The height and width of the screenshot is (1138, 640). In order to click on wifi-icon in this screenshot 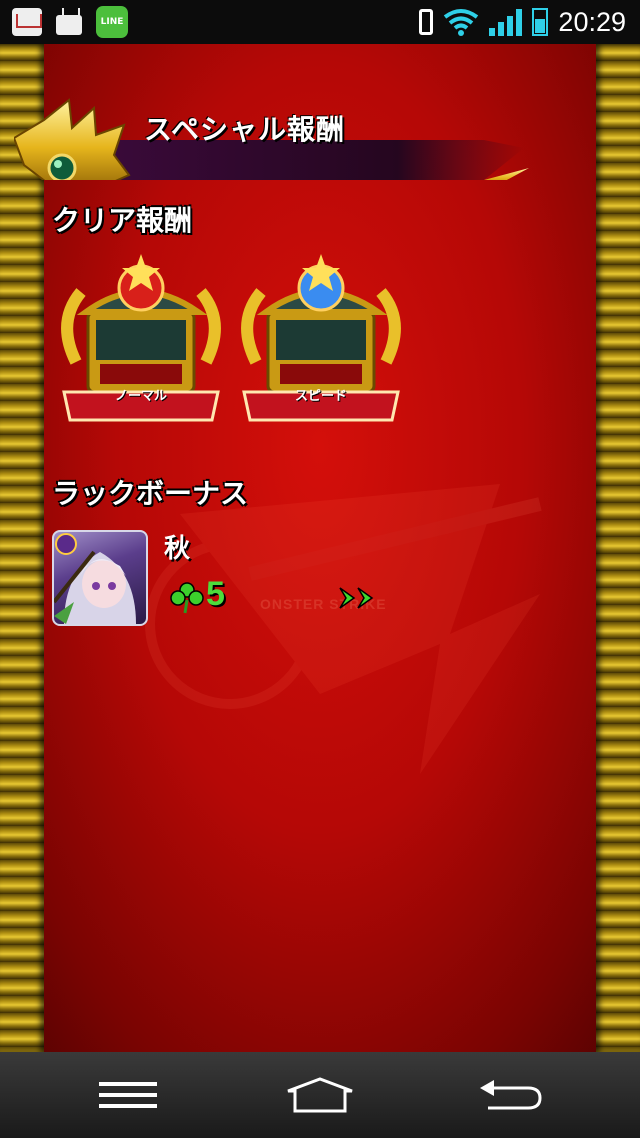, I will do `click(461, 22)`.